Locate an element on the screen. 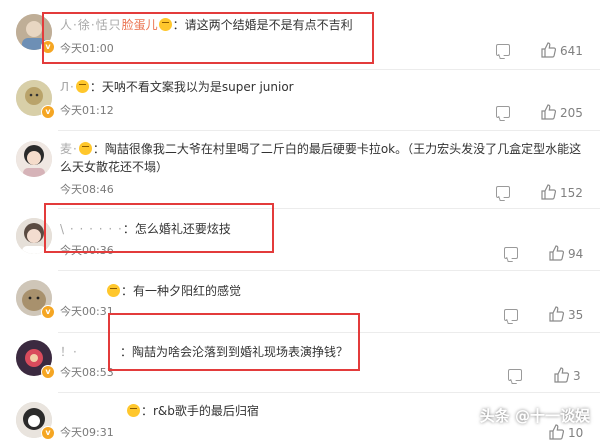  like-button: 94 is located at coordinates (565, 253).